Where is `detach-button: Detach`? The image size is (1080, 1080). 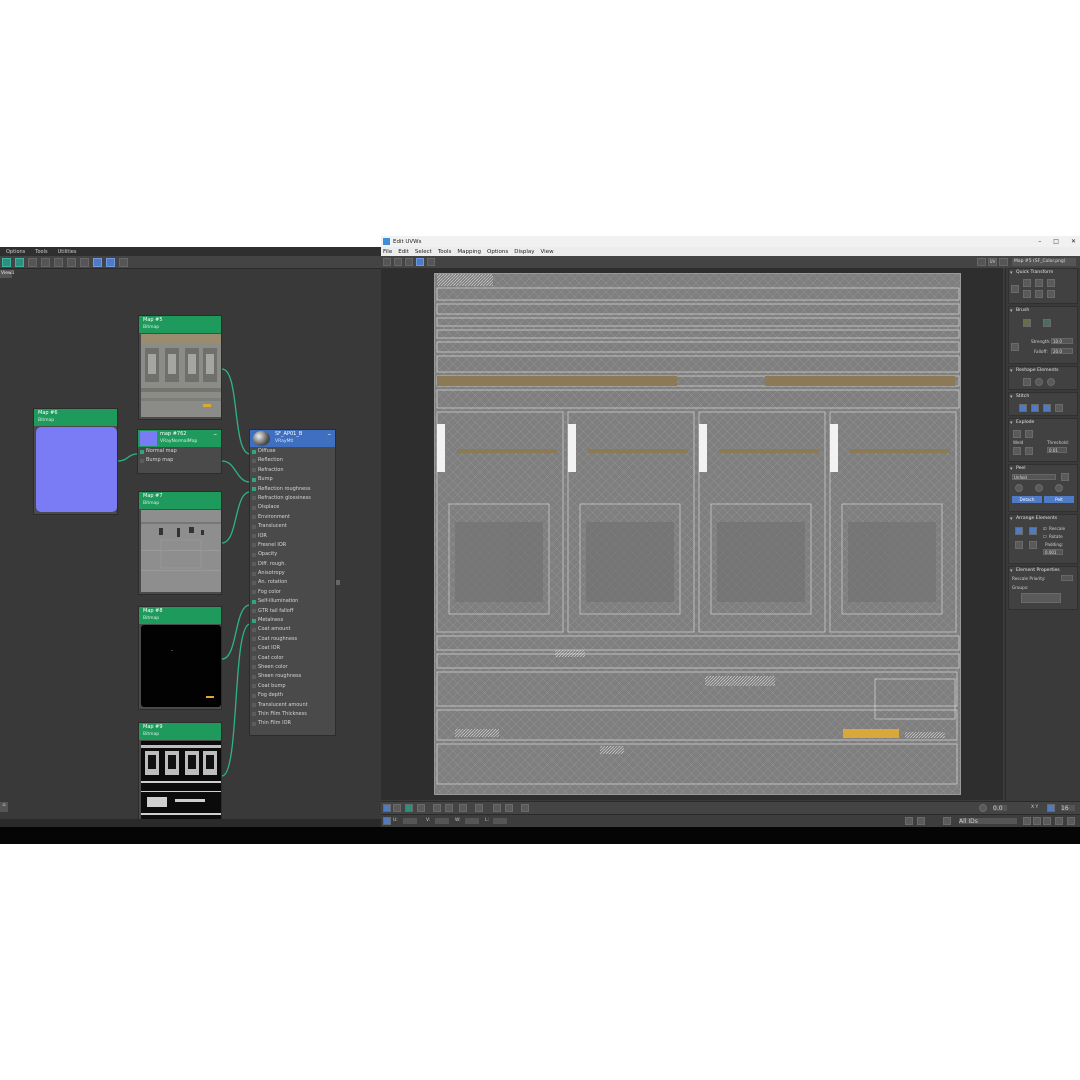 detach-button: Detach is located at coordinates (1027, 499).